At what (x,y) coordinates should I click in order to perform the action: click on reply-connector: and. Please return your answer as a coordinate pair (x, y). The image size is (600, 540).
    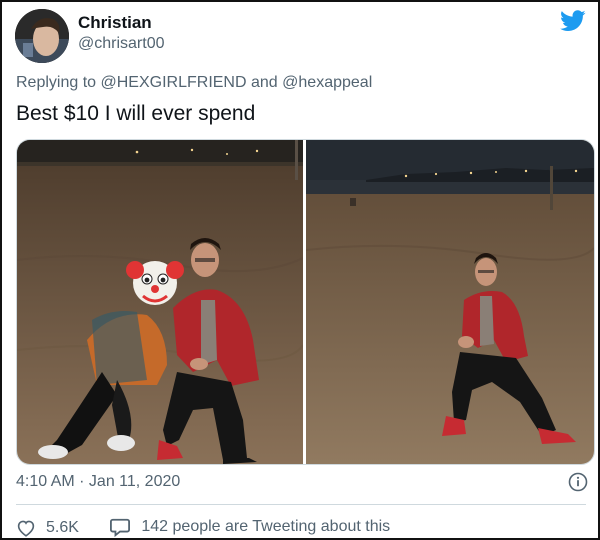
    Looking at the image, I should click on (264, 82).